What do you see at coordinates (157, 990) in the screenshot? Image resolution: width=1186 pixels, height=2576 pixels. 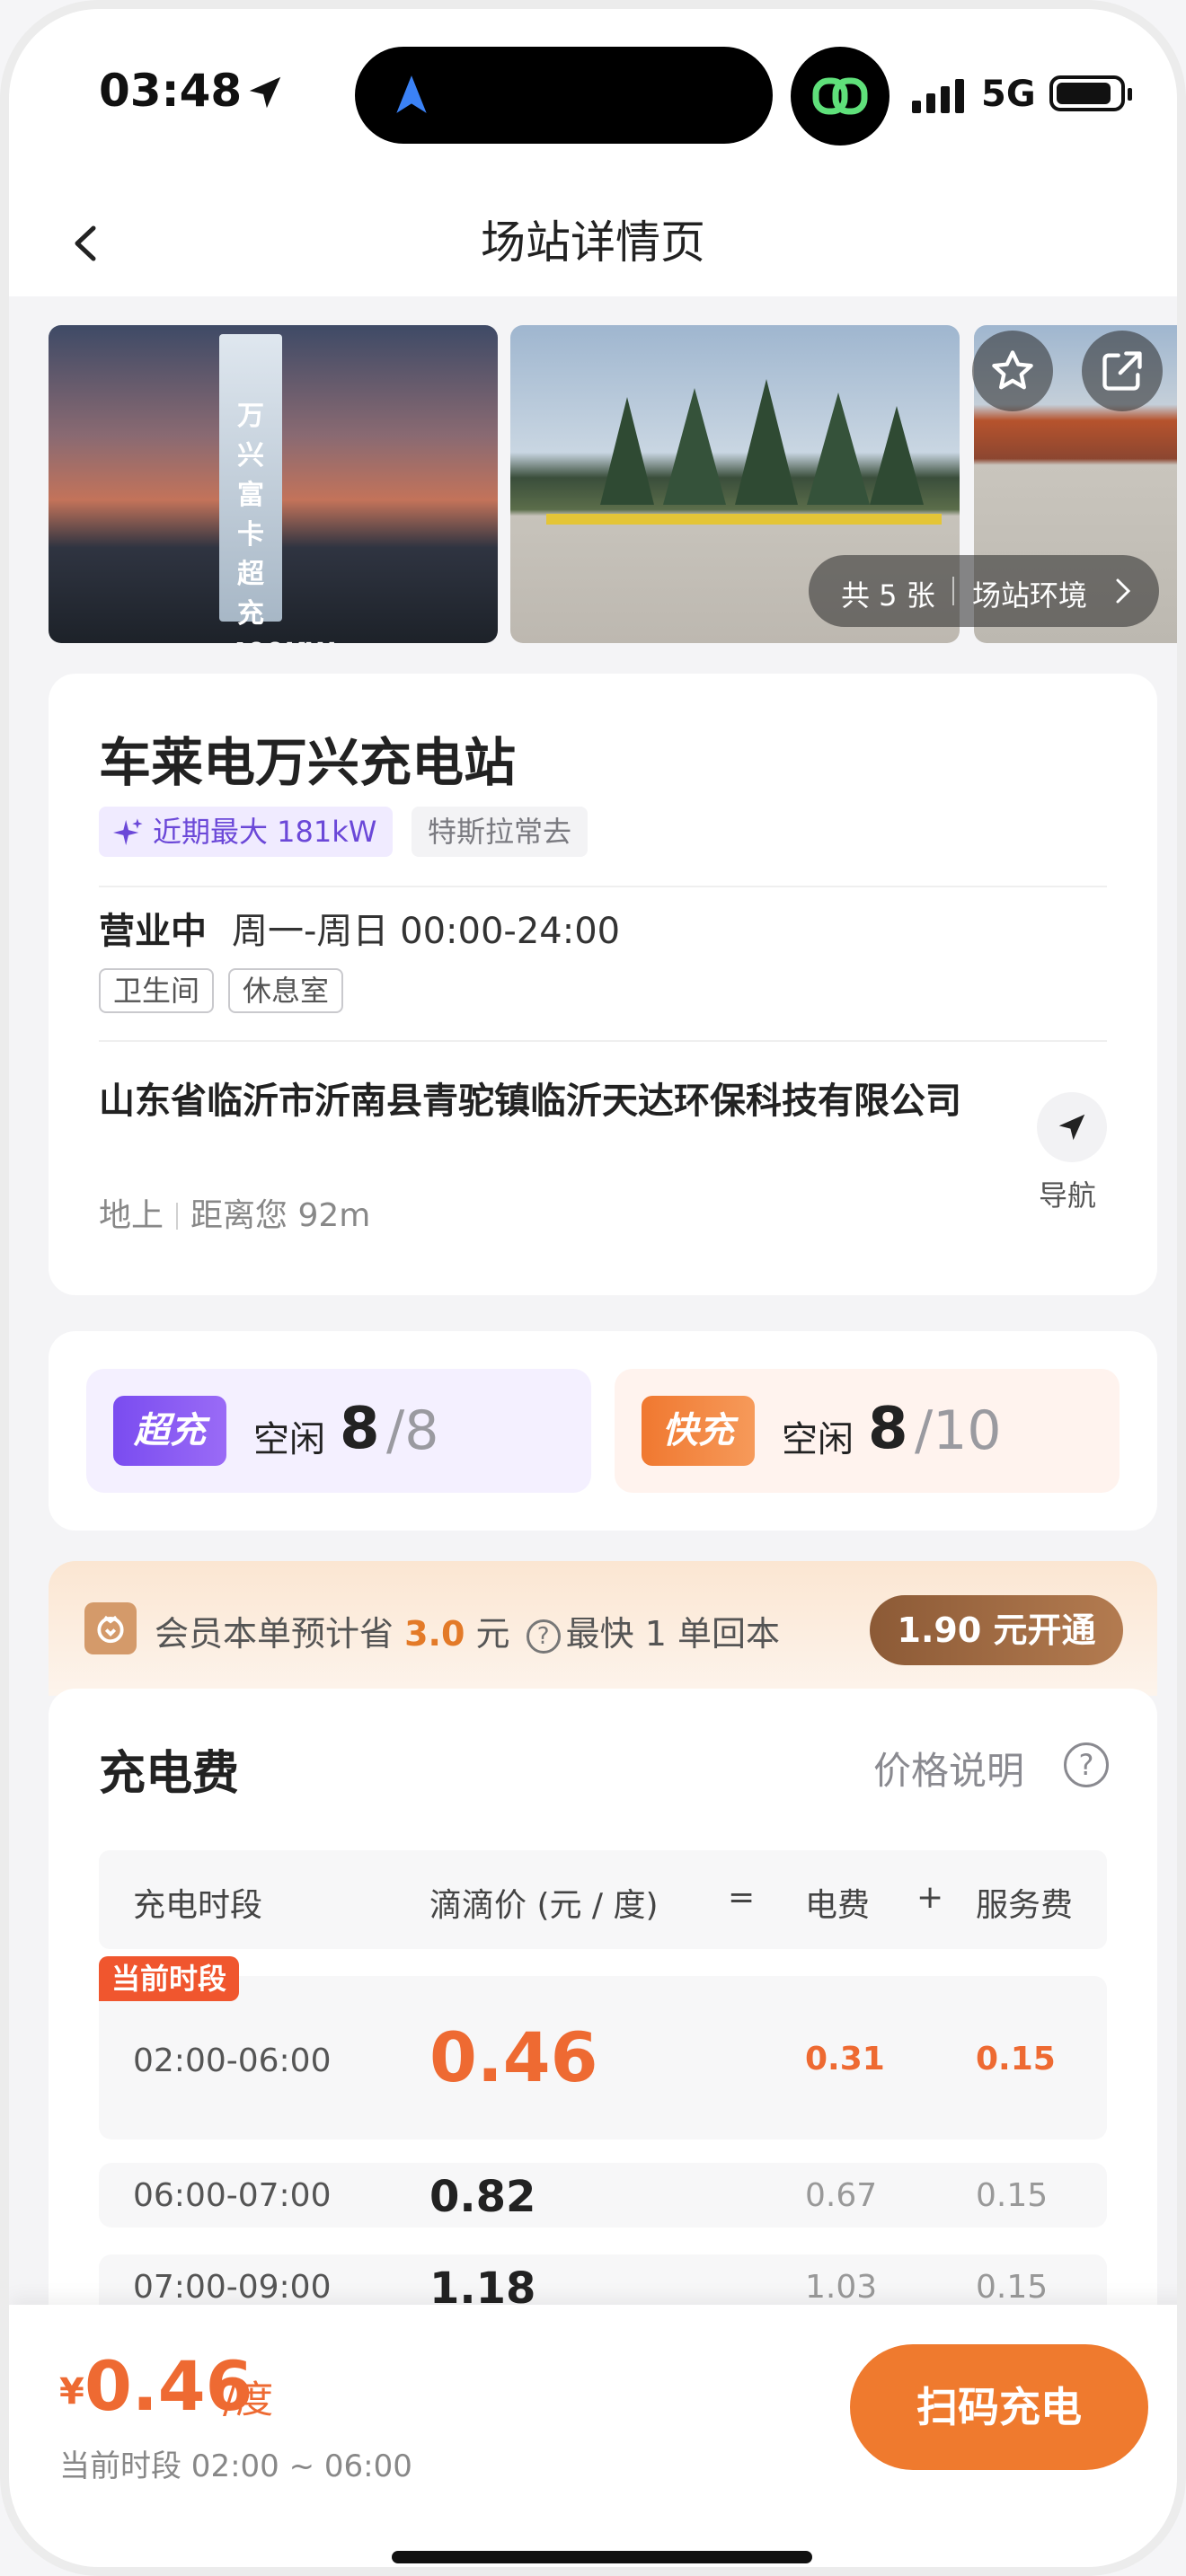 I see `facility-tag-restroom: 卫生间` at bounding box center [157, 990].